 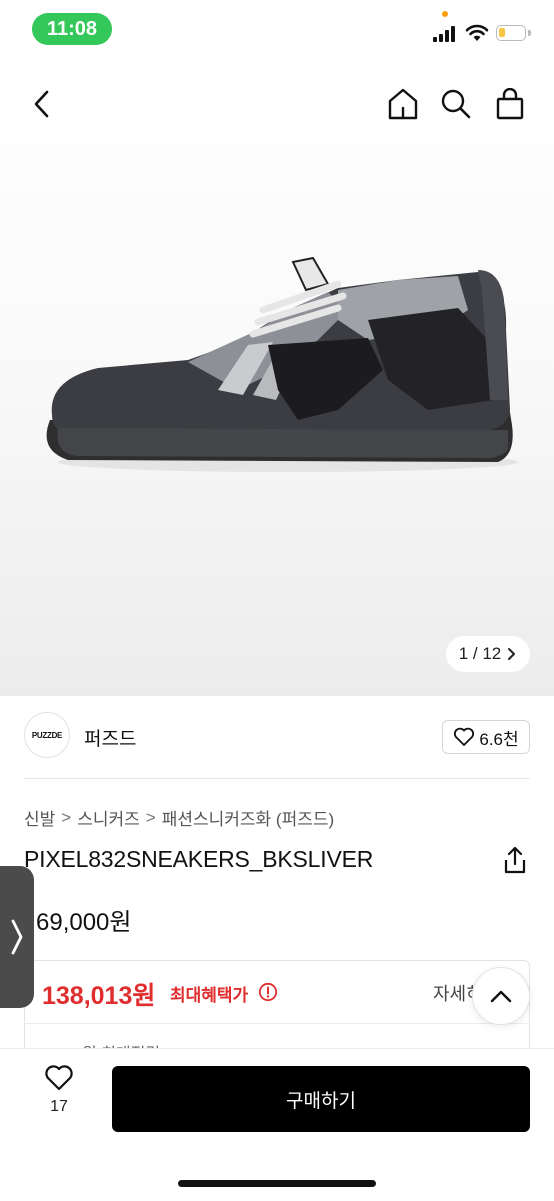 What do you see at coordinates (84, 922) in the screenshot?
I see `product-price: 69,000원` at bounding box center [84, 922].